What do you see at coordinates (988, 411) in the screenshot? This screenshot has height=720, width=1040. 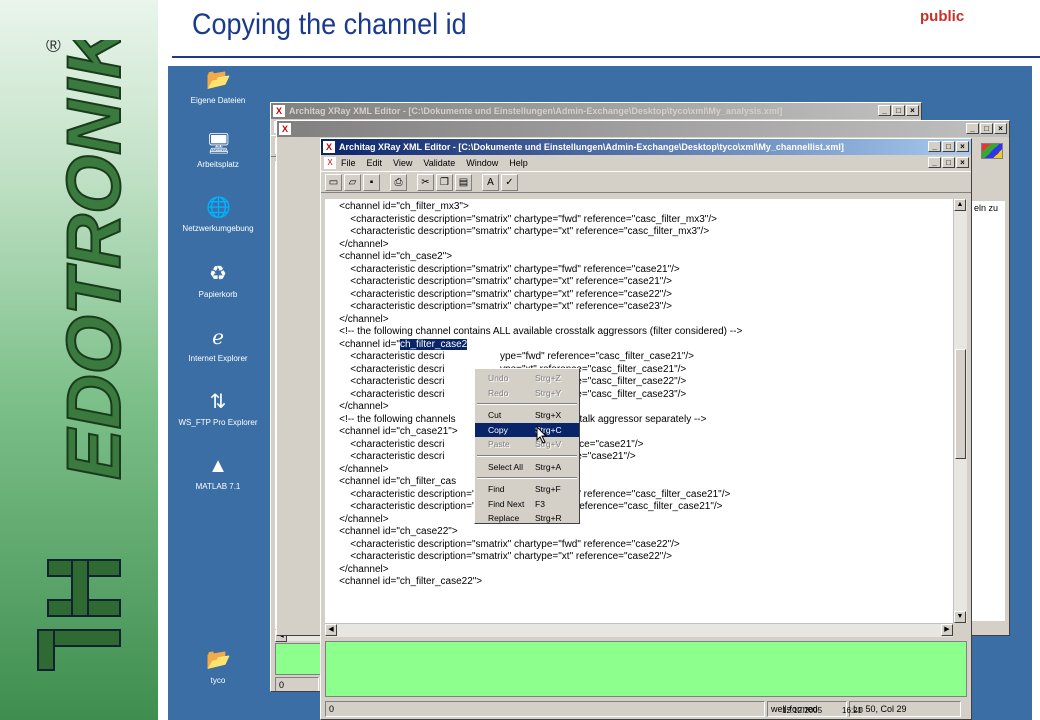 I see `middle-side-panel: eln zu` at bounding box center [988, 411].